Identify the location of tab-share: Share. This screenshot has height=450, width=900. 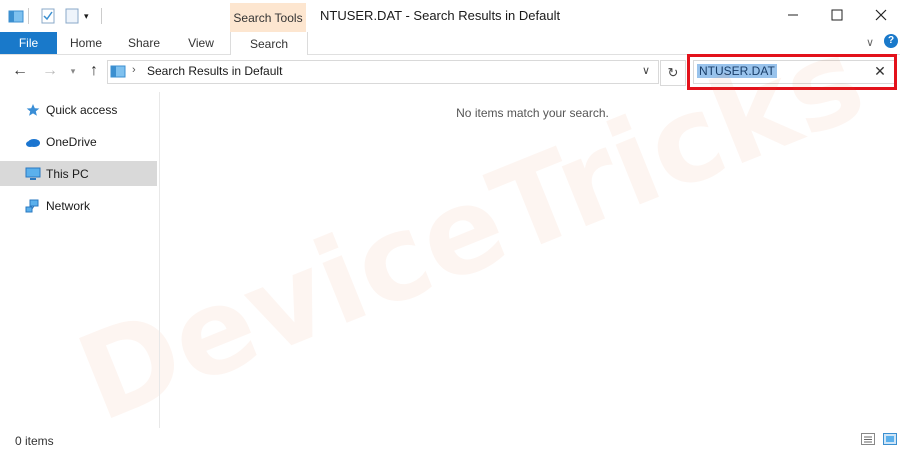
(144, 43).